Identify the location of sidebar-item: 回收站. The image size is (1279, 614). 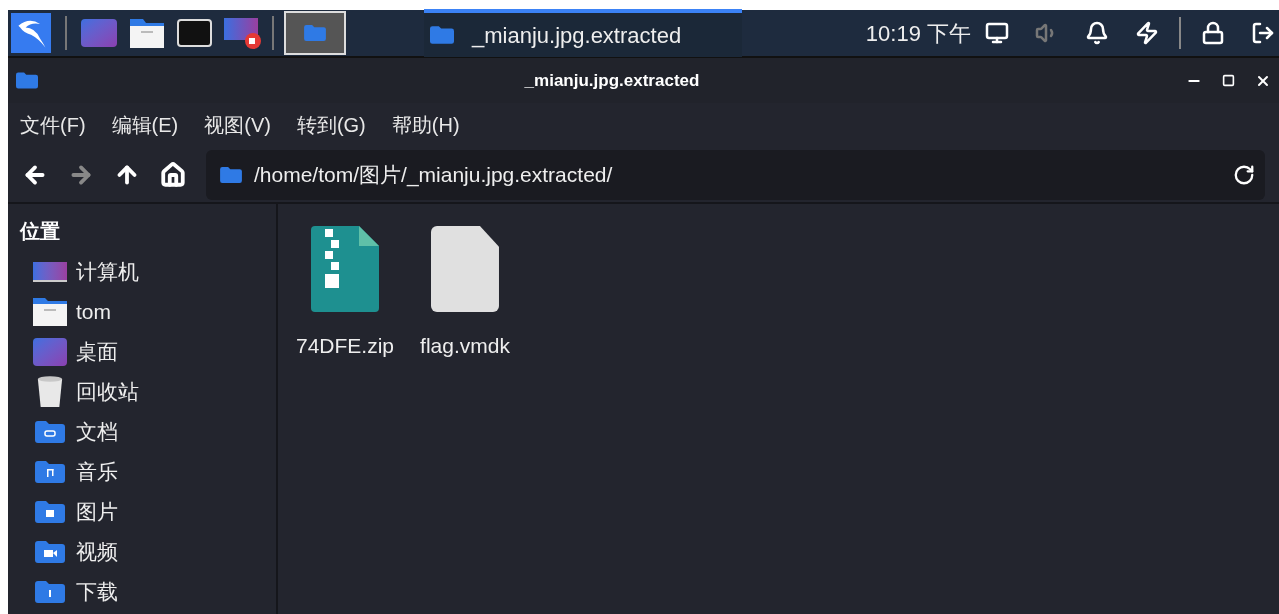
(79, 392).